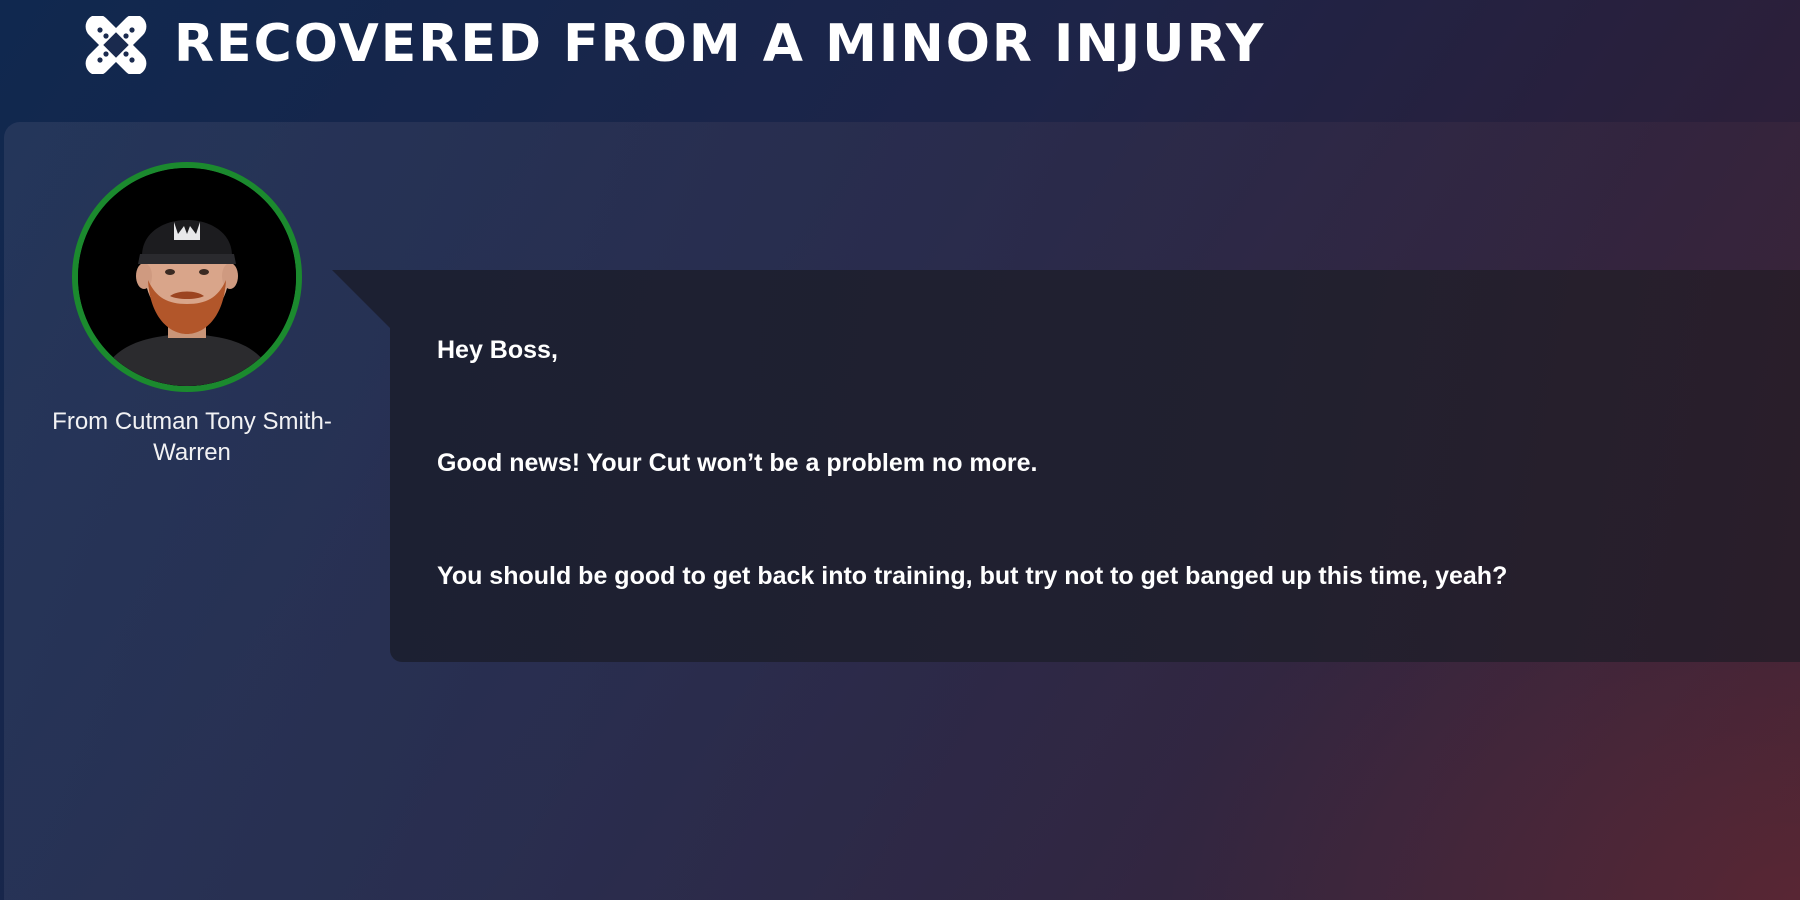 Image resolution: width=1800 pixels, height=900 pixels. Describe the element at coordinates (192, 437) in the screenshot. I see `sender-name: From Cutman Tony Smith-Warren` at that location.